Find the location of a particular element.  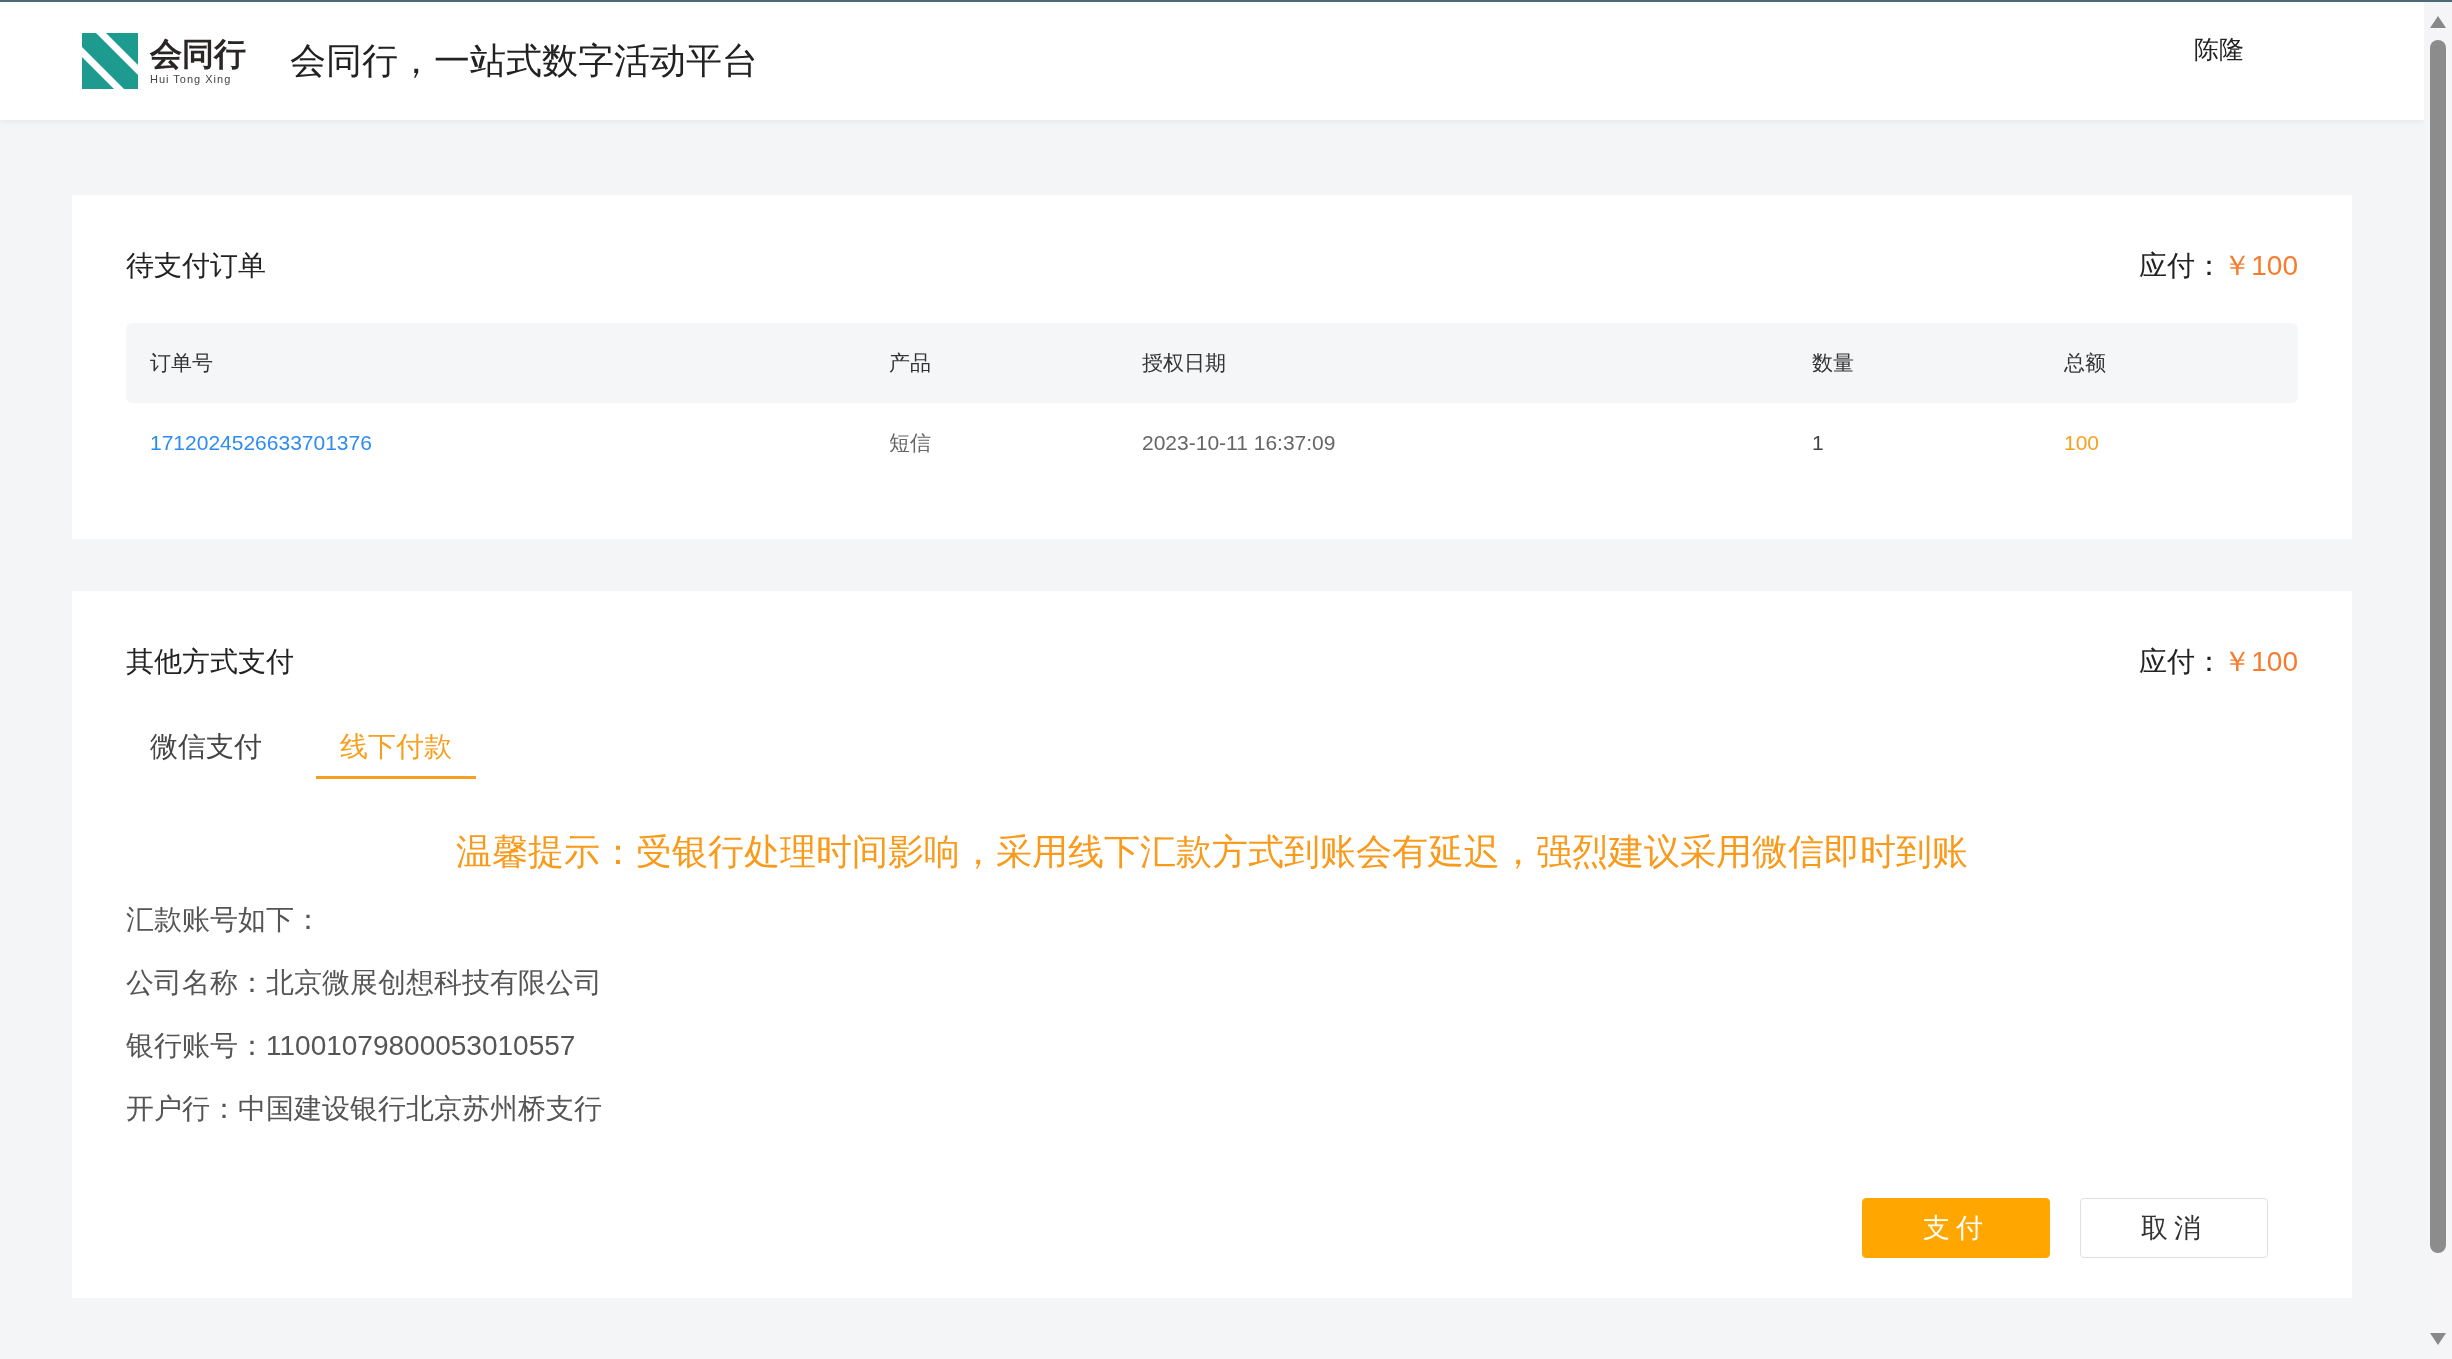

table-cell: 100 is located at coordinates (2082, 443).